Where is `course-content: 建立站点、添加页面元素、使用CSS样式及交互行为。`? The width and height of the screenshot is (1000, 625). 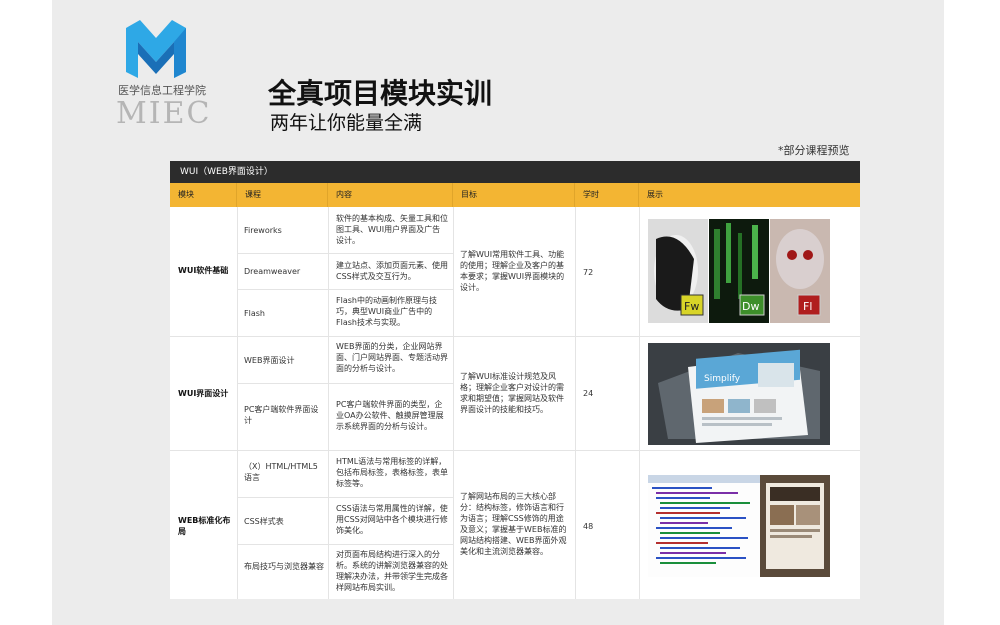 course-content: 建立站点、添加页面元素、使用CSS样式及交互行为。 is located at coordinates (392, 271).